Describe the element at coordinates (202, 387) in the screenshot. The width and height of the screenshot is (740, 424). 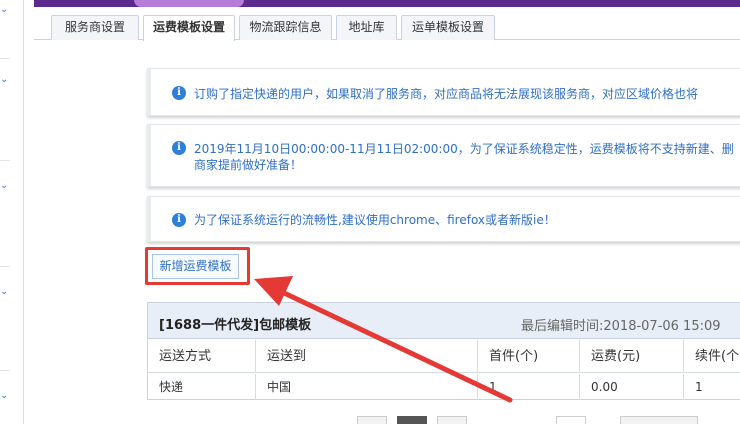
I see `table-cell: 快递` at that location.